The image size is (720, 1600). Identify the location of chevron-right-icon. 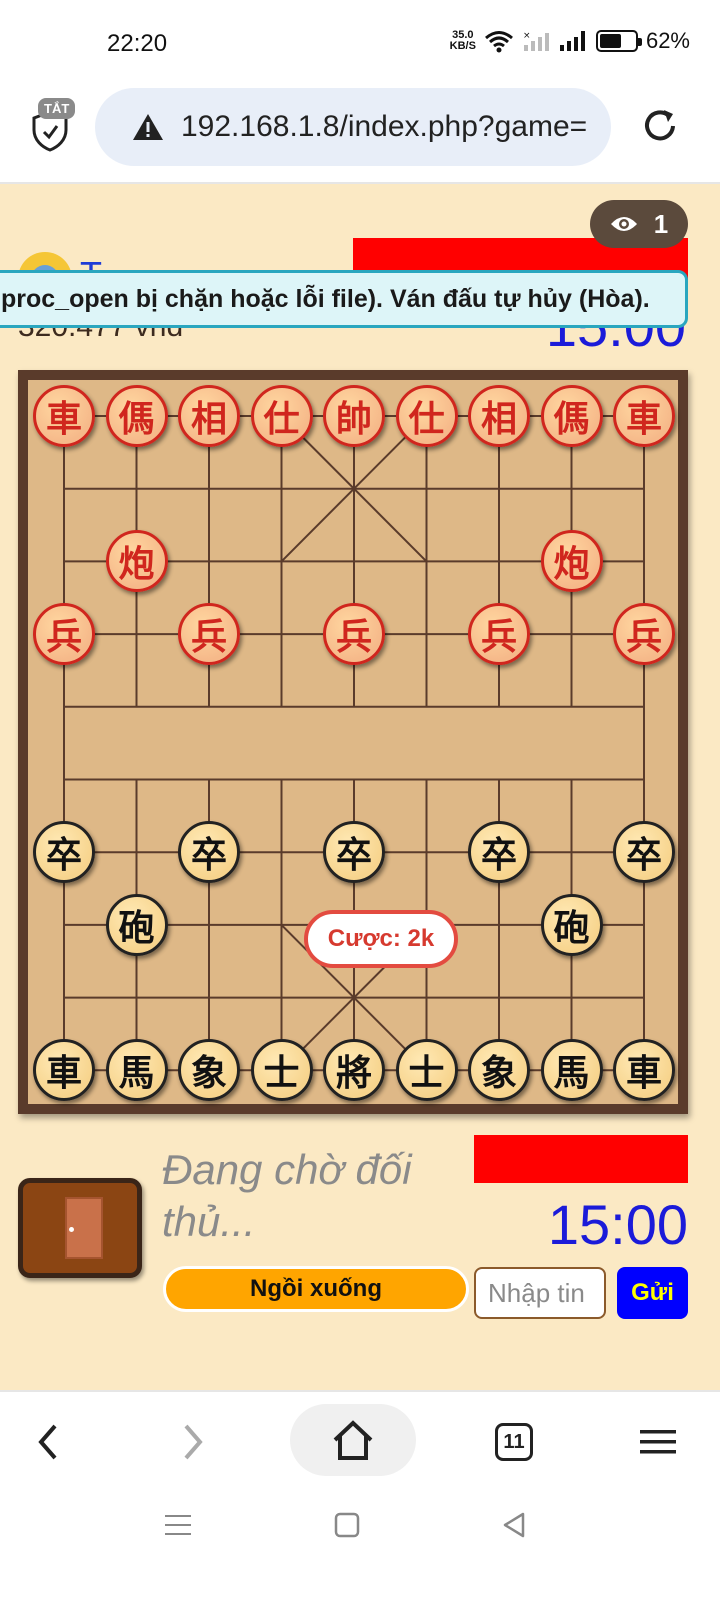
(193, 1442).